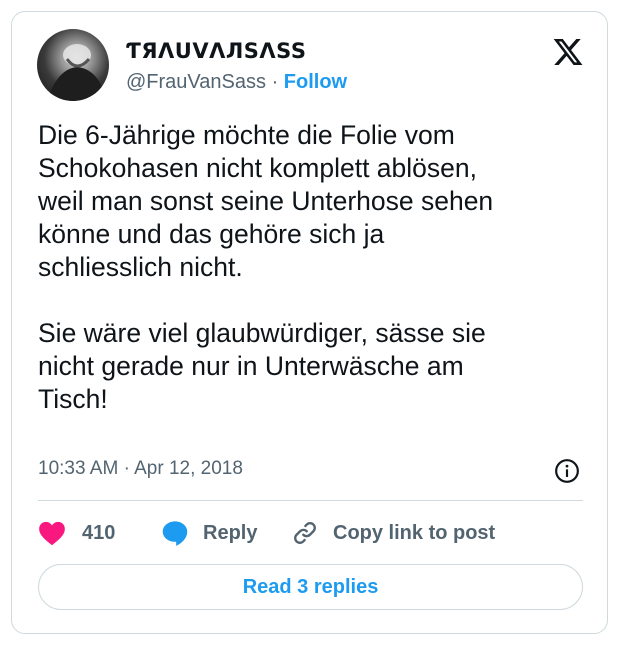  What do you see at coordinates (196, 82) in the screenshot?
I see `handle: @FrauVanSass` at bounding box center [196, 82].